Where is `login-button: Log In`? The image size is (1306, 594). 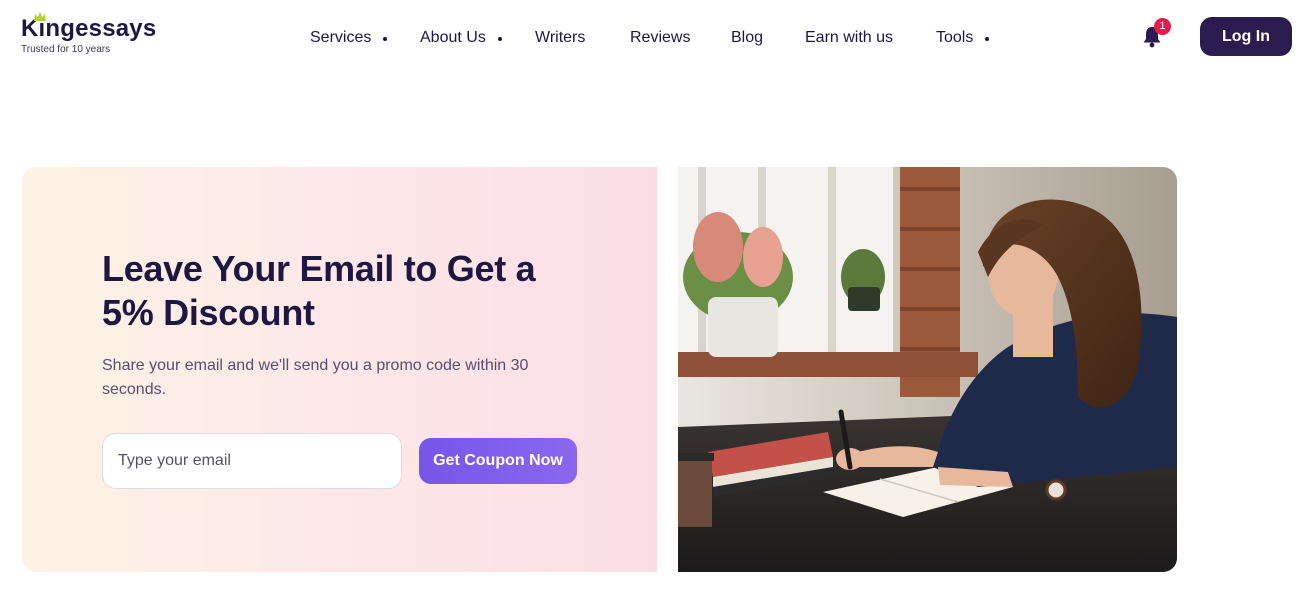
login-button: Log In is located at coordinates (1246, 36).